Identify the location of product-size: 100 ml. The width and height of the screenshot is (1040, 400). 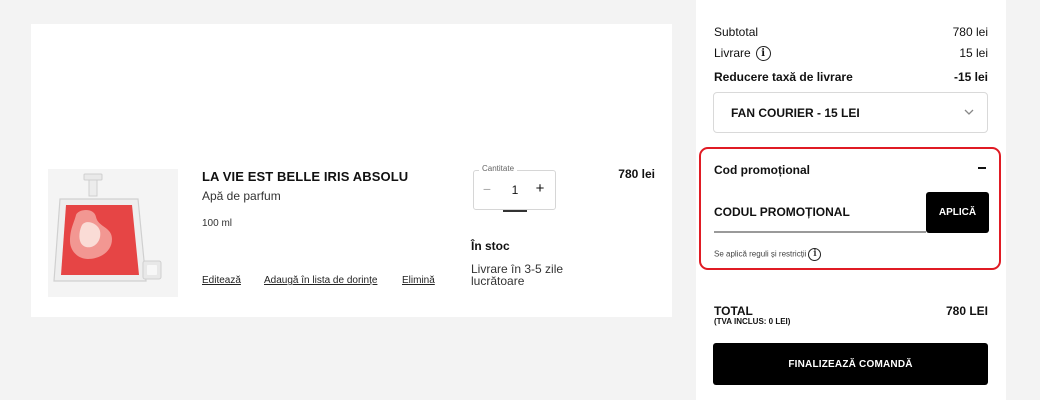
(217, 223).